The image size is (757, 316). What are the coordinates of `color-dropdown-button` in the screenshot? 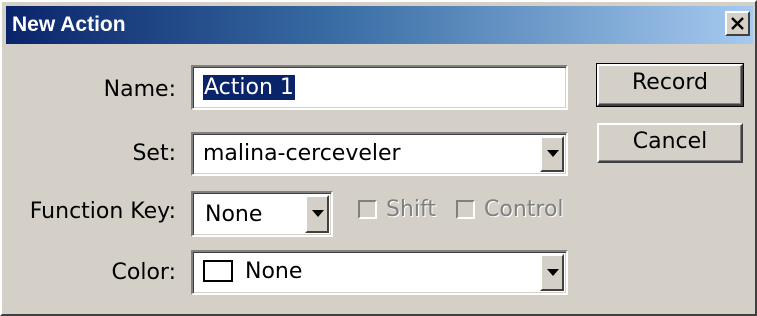 It's located at (552, 272).